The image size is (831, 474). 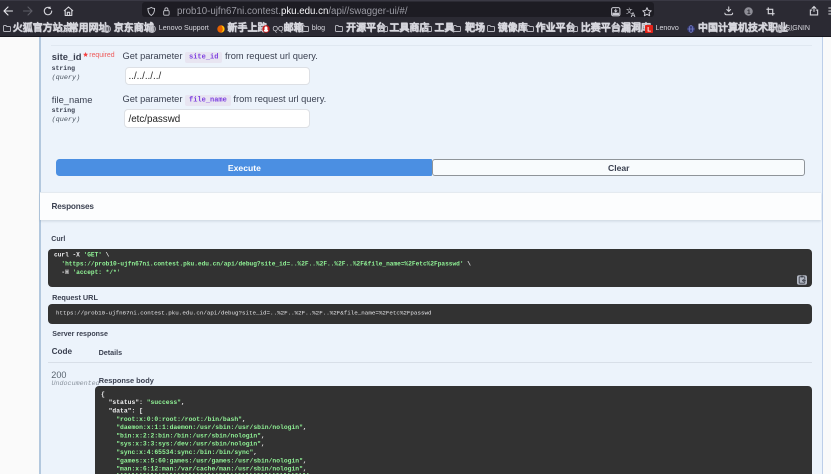 What do you see at coordinates (749, 12) in the screenshot?
I see `svg-text: 1` at bounding box center [749, 12].